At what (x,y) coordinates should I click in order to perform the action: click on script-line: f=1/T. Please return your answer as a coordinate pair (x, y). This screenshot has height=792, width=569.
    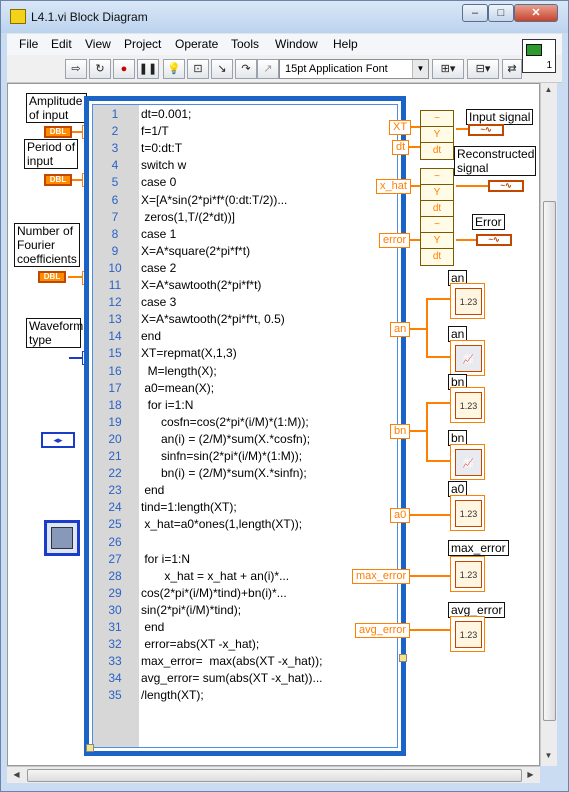
    Looking at the image, I should click on (155, 131).